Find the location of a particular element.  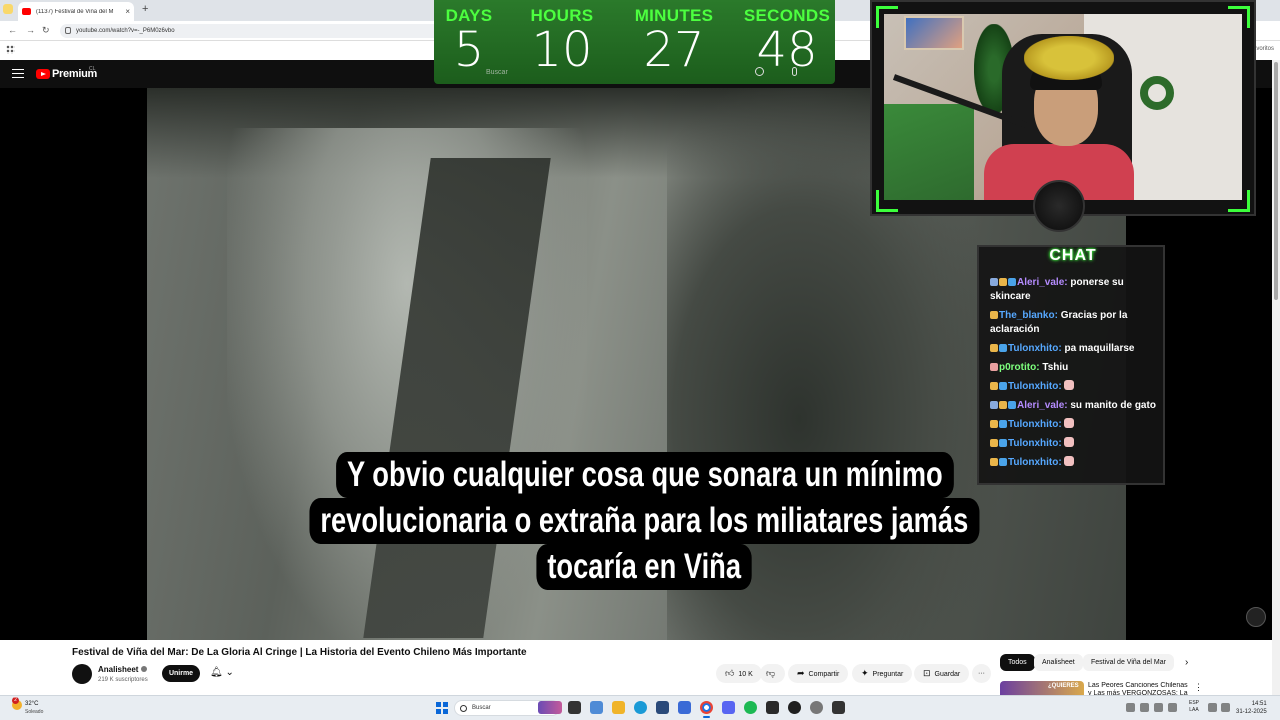

youtube-logo-icon is located at coordinates (43, 74).